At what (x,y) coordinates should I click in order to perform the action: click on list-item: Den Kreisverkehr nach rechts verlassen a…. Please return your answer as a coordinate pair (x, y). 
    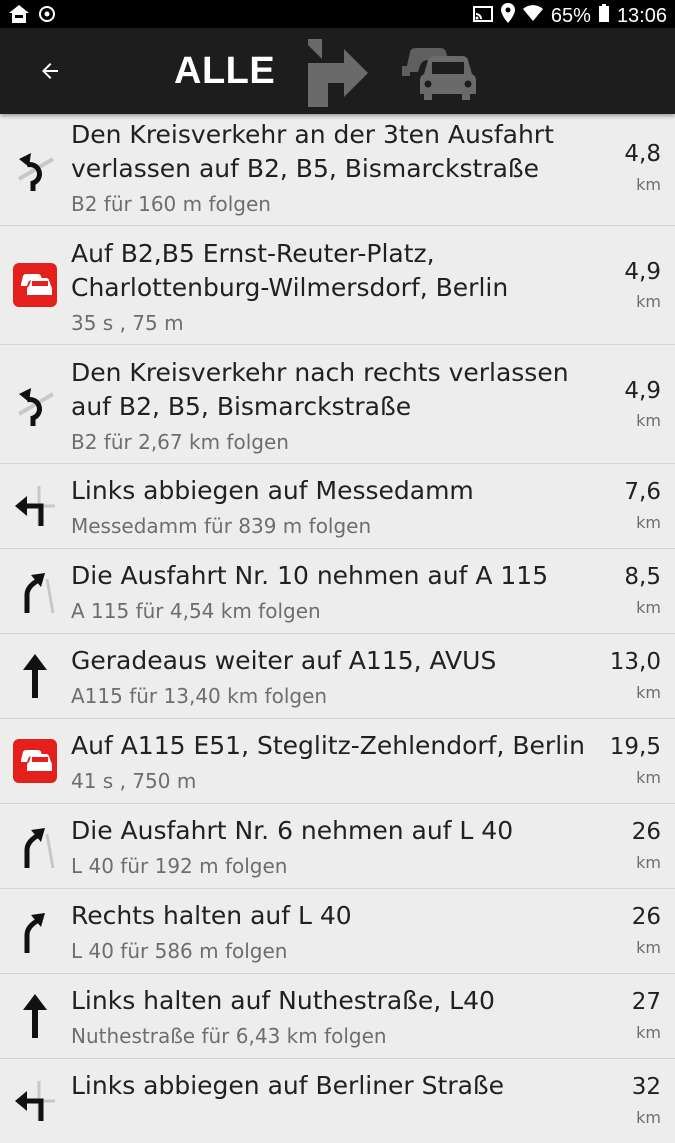
    Looking at the image, I should click on (337, 404).